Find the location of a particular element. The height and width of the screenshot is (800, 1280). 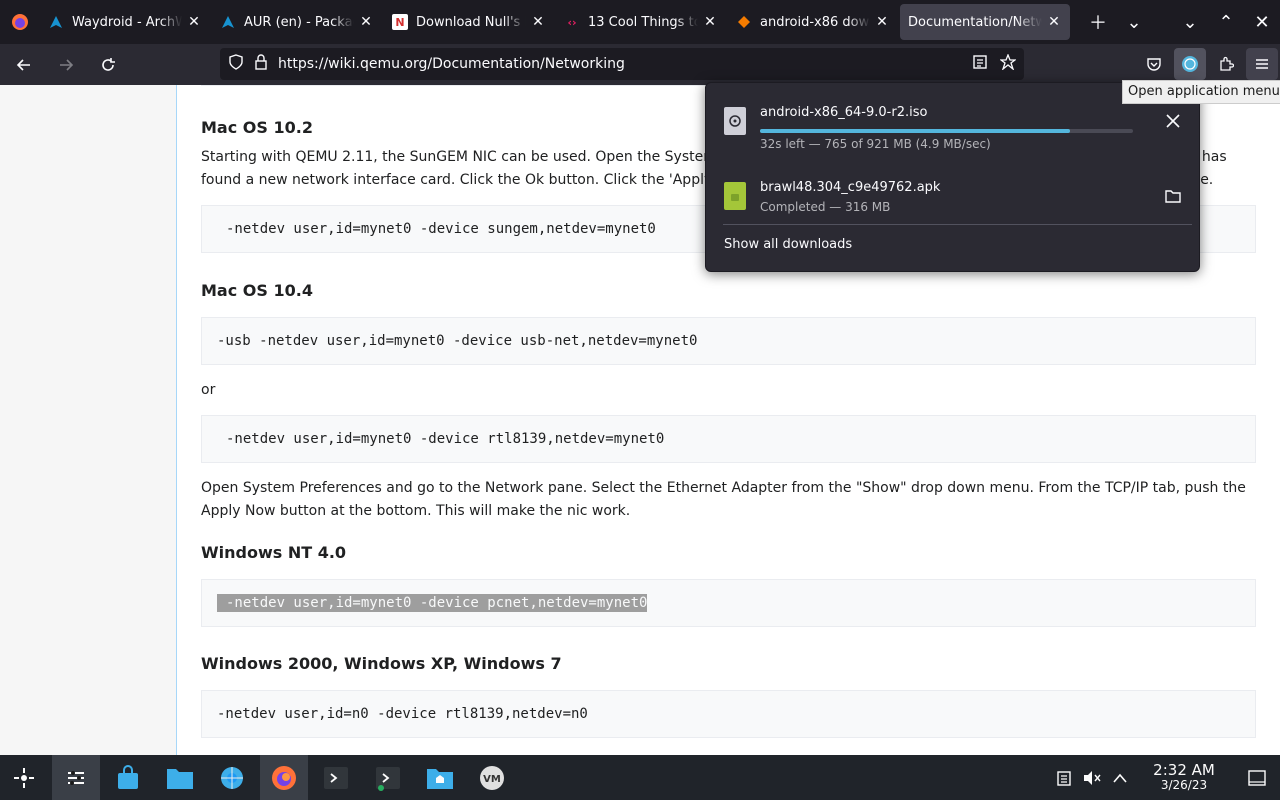

reload-button is located at coordinates (108, 65).